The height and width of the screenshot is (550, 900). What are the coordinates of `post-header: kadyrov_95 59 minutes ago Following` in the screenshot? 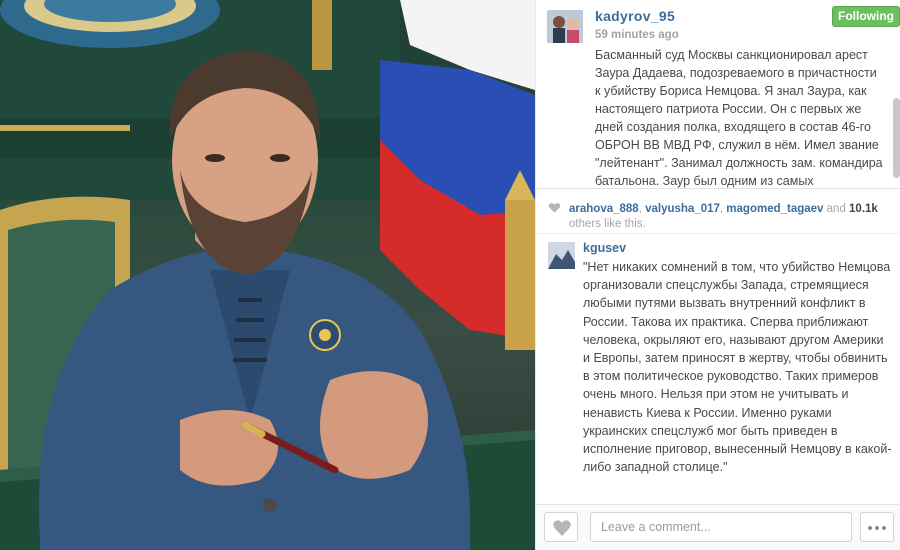 It's located at (718, 23).